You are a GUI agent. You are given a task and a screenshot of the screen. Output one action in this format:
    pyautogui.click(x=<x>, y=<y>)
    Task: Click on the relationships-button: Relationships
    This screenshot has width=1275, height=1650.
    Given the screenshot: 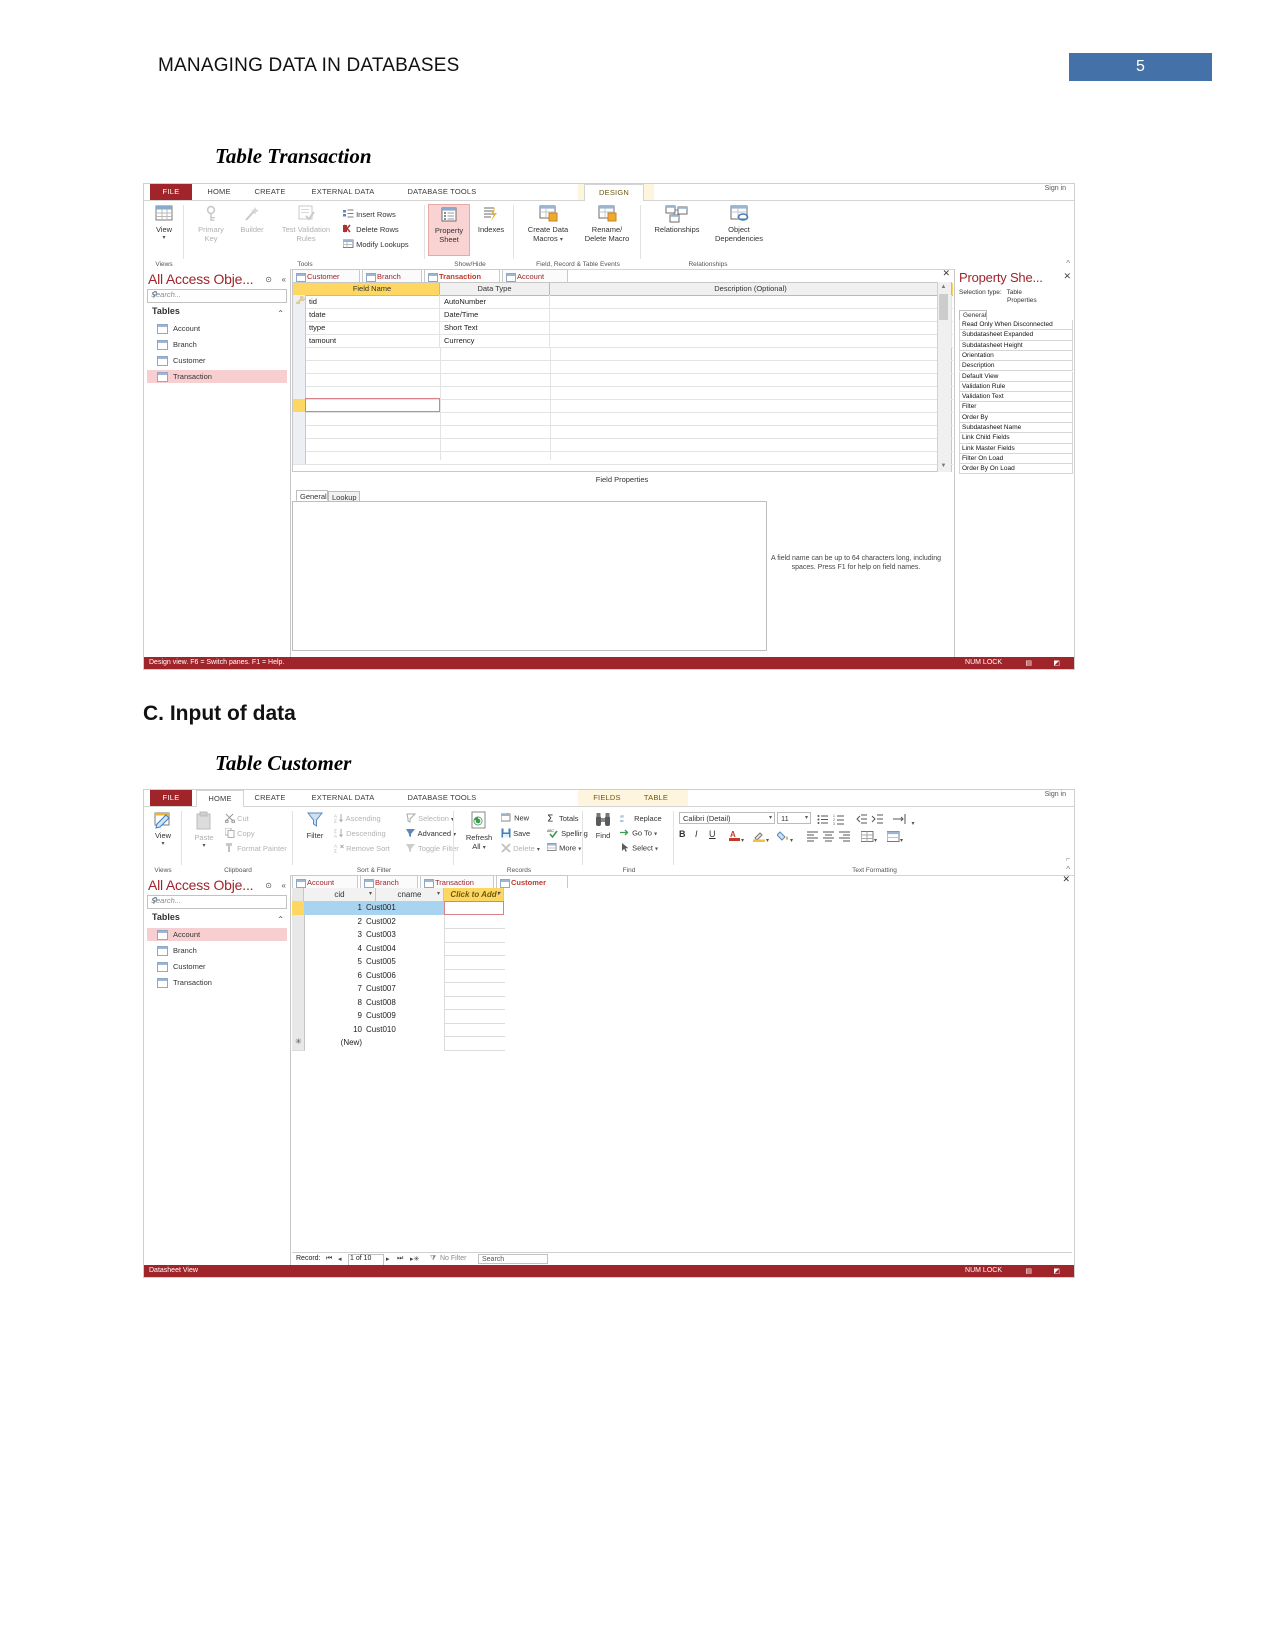 What is the action you would take?
    pyautogui.click(x=677, y=219)
    